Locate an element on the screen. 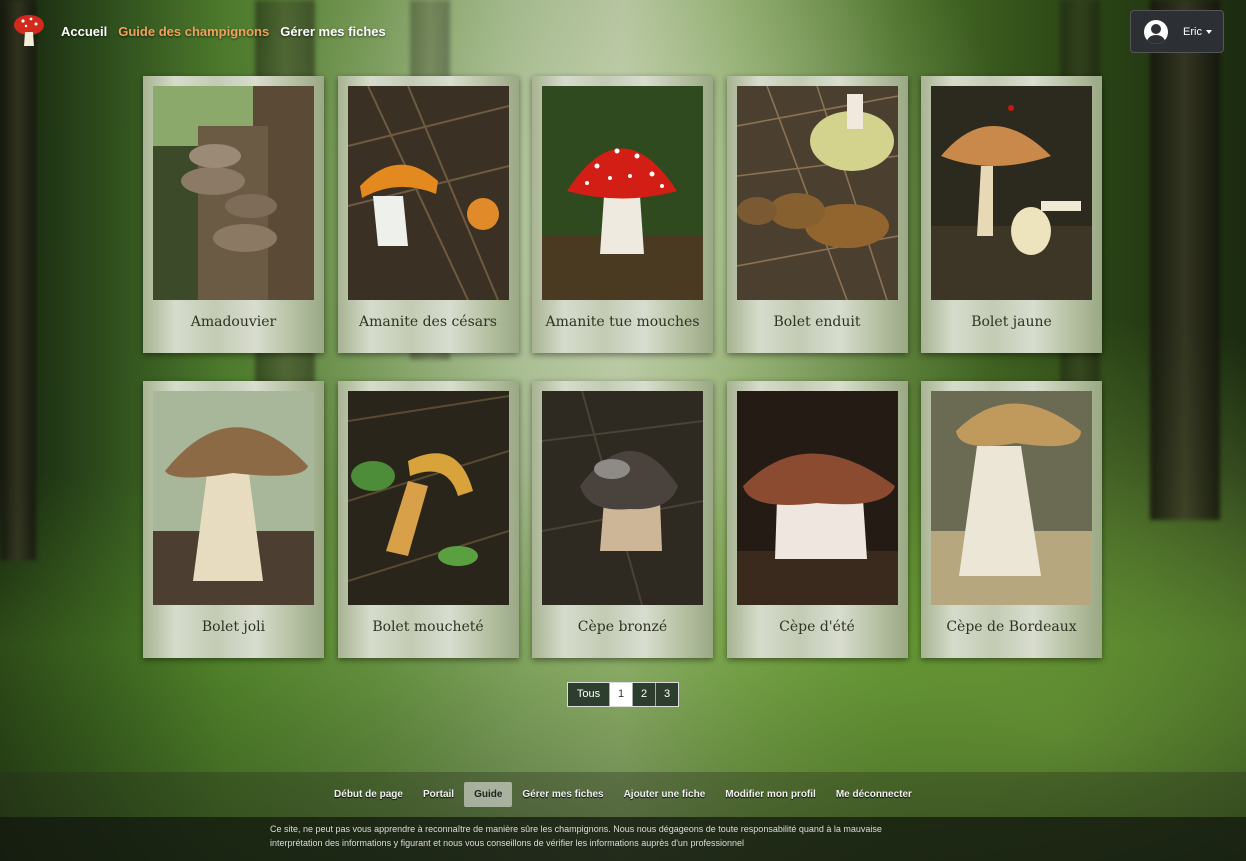  nav-accueil: Accueil is located at coordinates (84, 31).